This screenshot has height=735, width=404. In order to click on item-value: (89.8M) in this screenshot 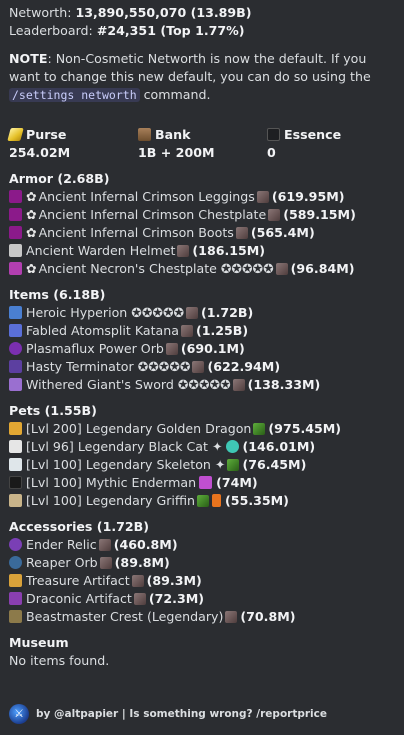, I will do `click(142, 562)`.